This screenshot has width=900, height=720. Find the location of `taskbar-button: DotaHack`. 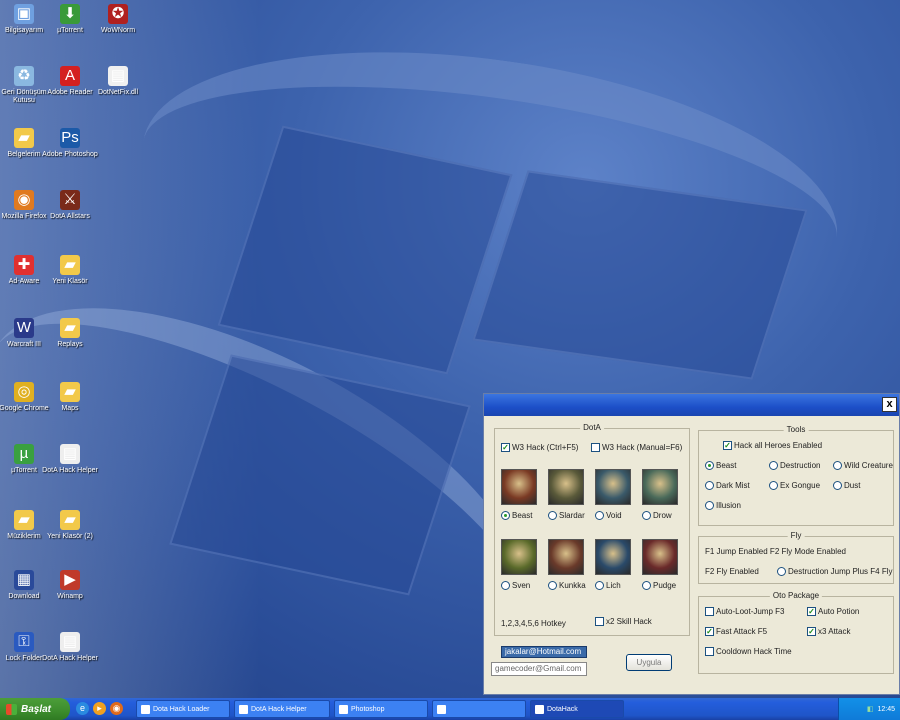

taskbar-button: DotaHack is located at coordinates (577, 709).